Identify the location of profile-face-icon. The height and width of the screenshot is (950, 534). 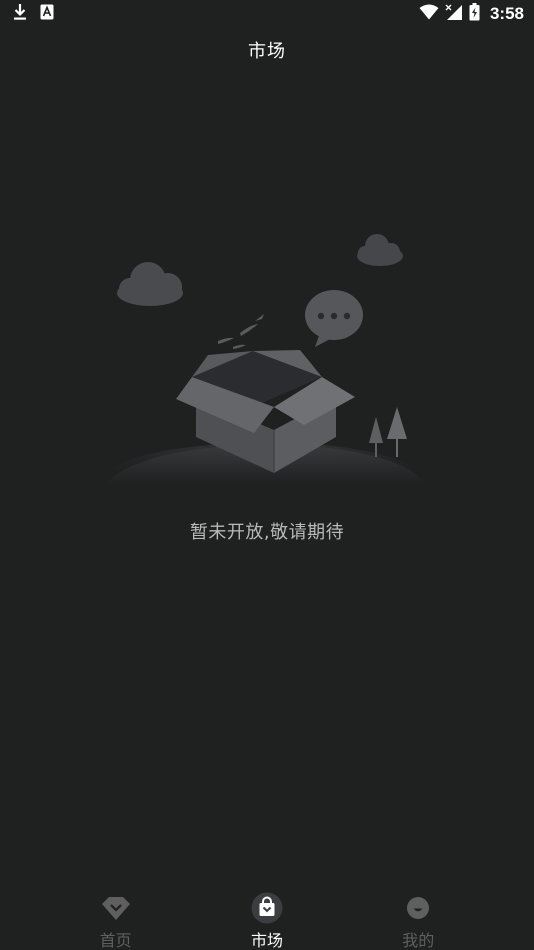
(418, 908).